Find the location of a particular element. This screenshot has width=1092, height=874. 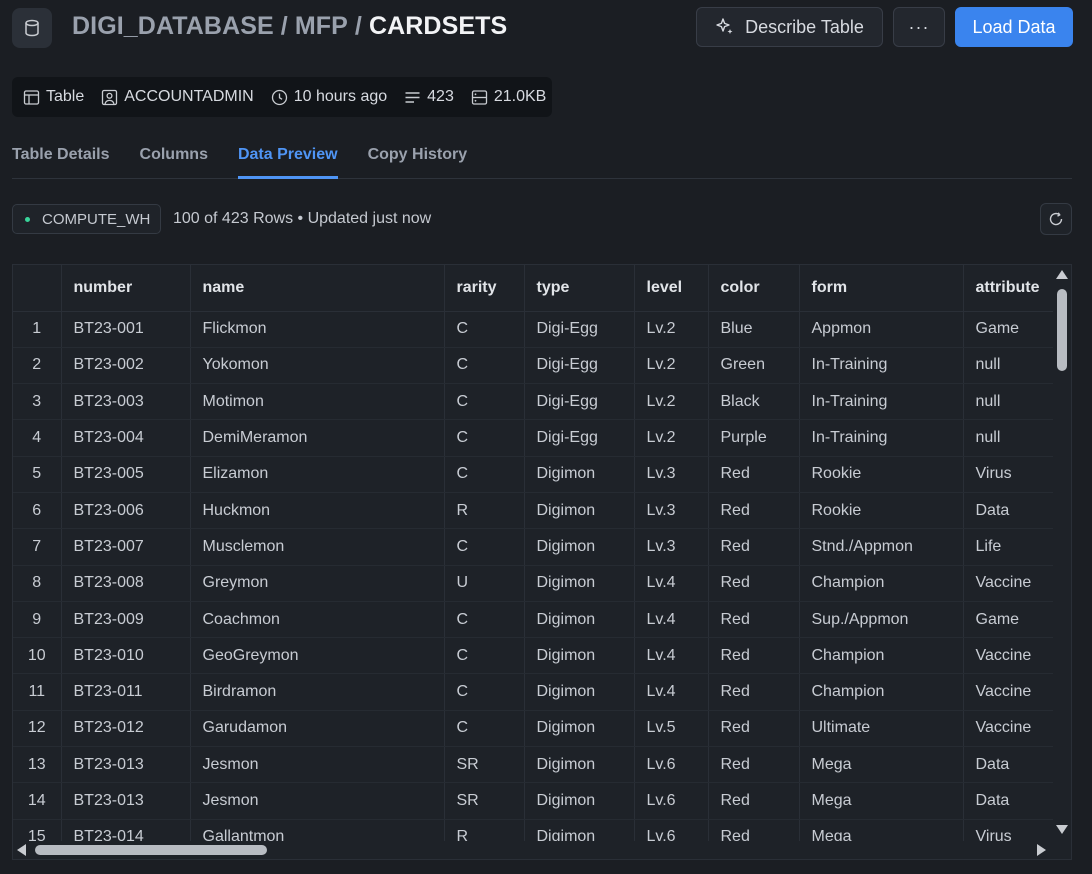

cell-name: Jesmon is located at coordinates (317, 801).